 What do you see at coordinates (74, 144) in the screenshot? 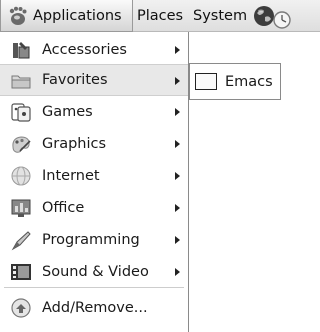
I see `menu-item-label: Graphics` at bounding box center [74, 144].